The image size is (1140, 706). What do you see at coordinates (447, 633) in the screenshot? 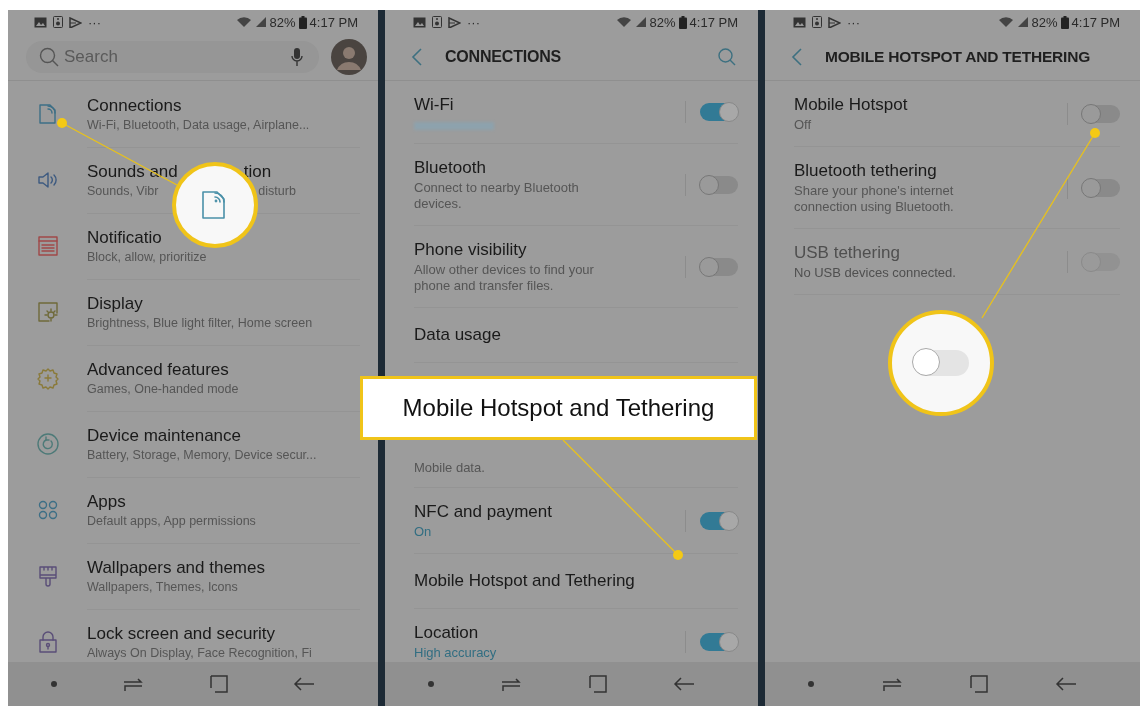
I see `item-title: Location` at bounding box center [447, 633].